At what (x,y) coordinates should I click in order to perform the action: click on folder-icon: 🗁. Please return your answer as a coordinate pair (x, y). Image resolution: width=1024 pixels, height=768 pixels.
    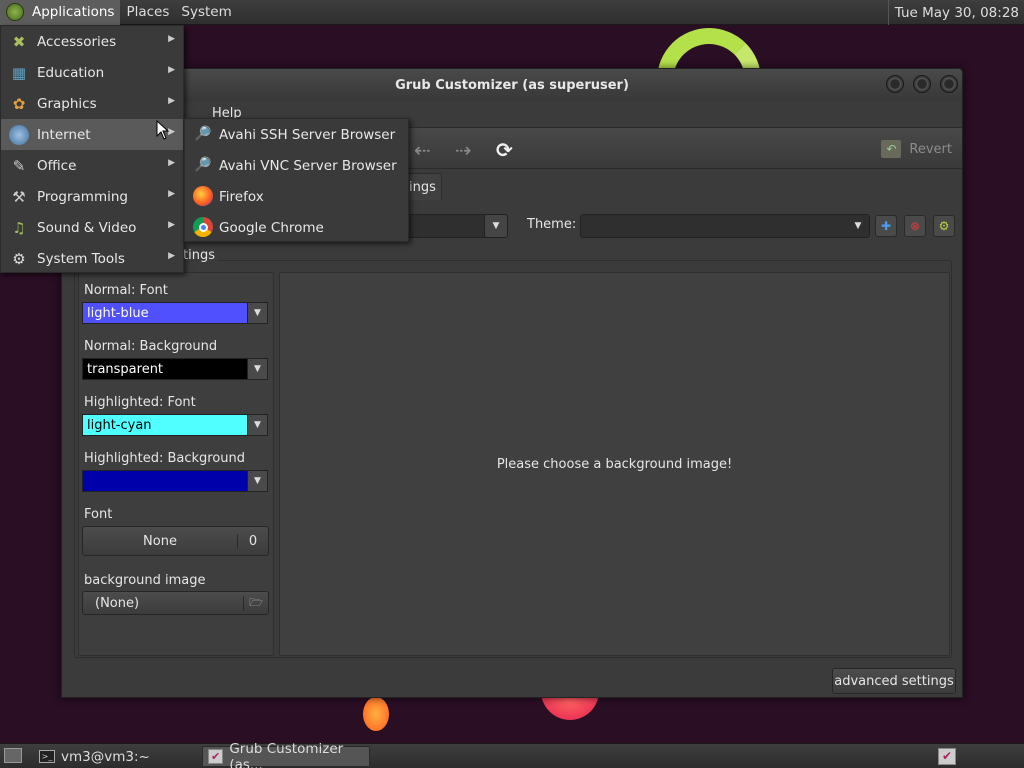
    Looking at the image, I should click on (256, 602).